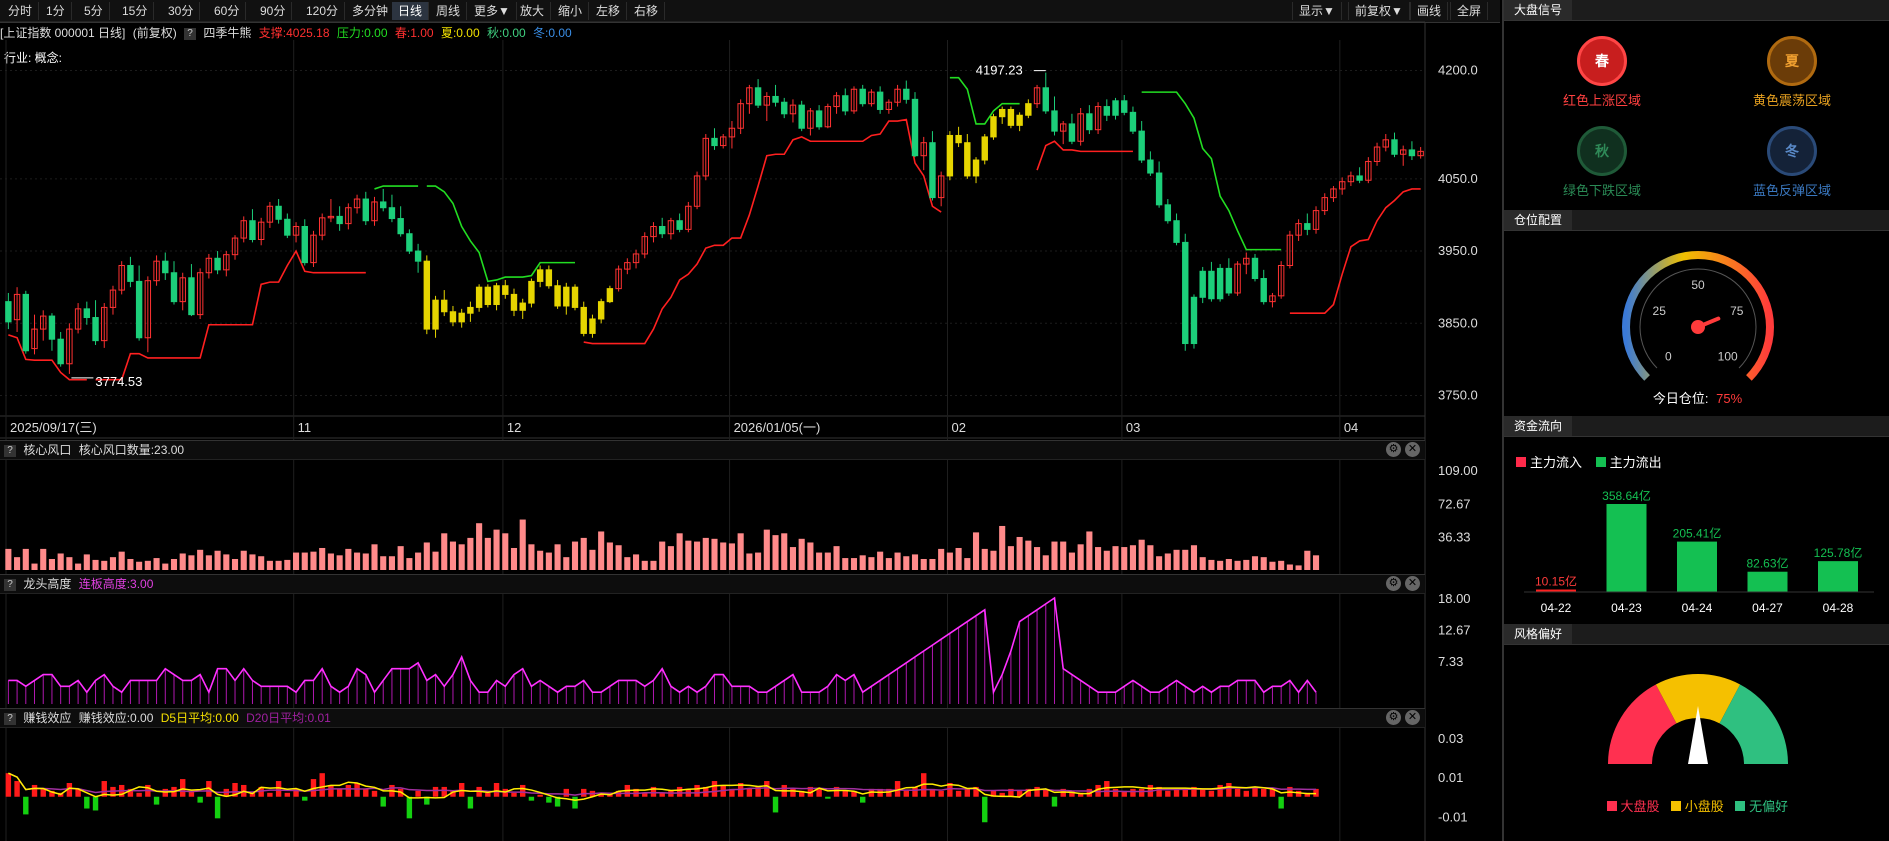  Describe the element at coordinates (1458, 322) in the screenshot. I see `y-tick-label: 3850.0` at that location.